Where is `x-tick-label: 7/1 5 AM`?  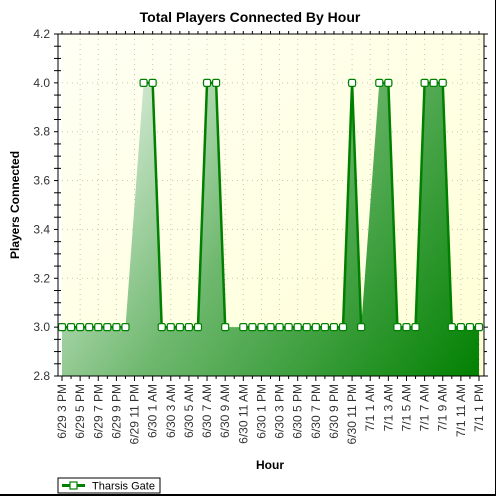
x-tick-label: 7/1 5 AM is located at coordinates (406, 407).